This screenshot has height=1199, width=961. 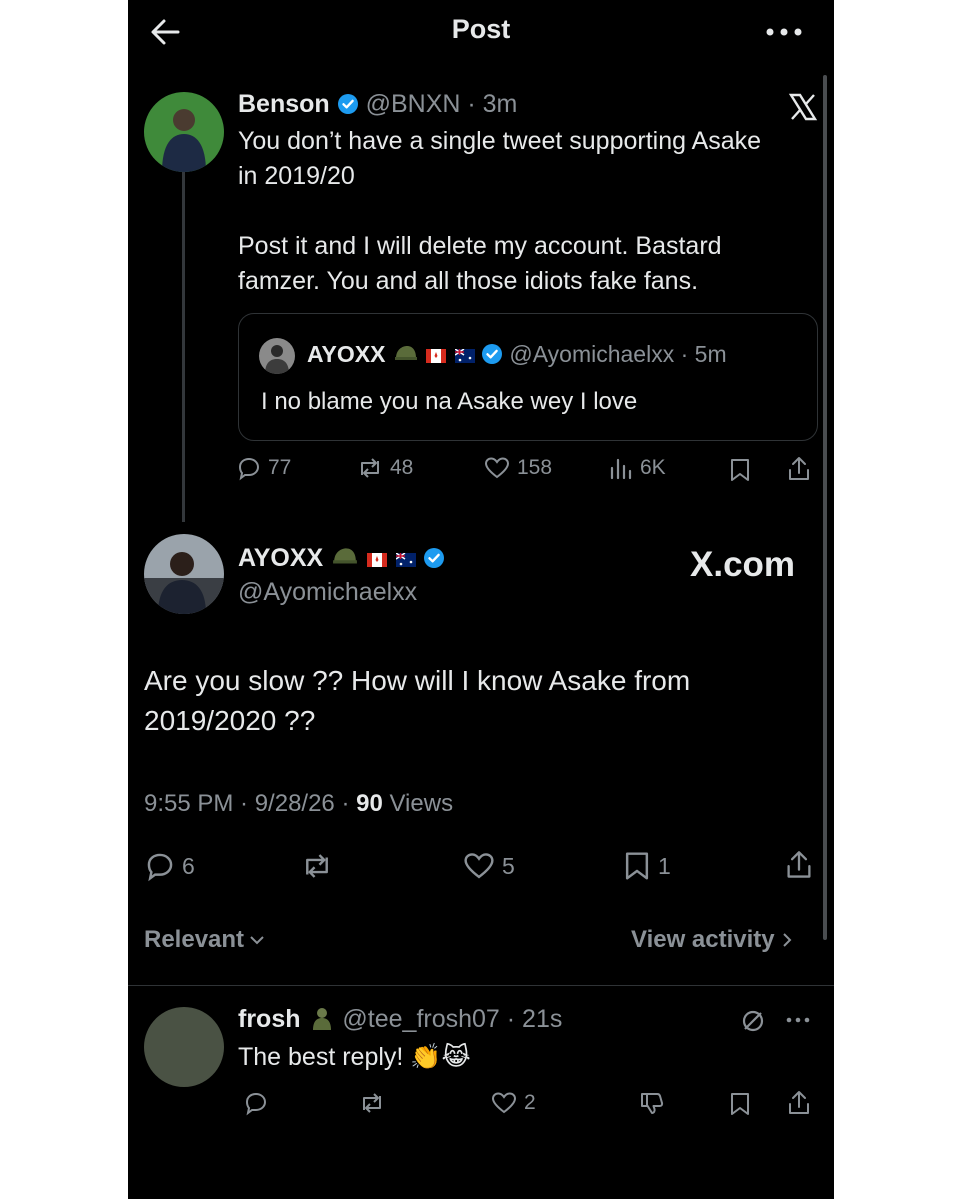 I want to click on views-button: 6K, so click(x=637, y=468).